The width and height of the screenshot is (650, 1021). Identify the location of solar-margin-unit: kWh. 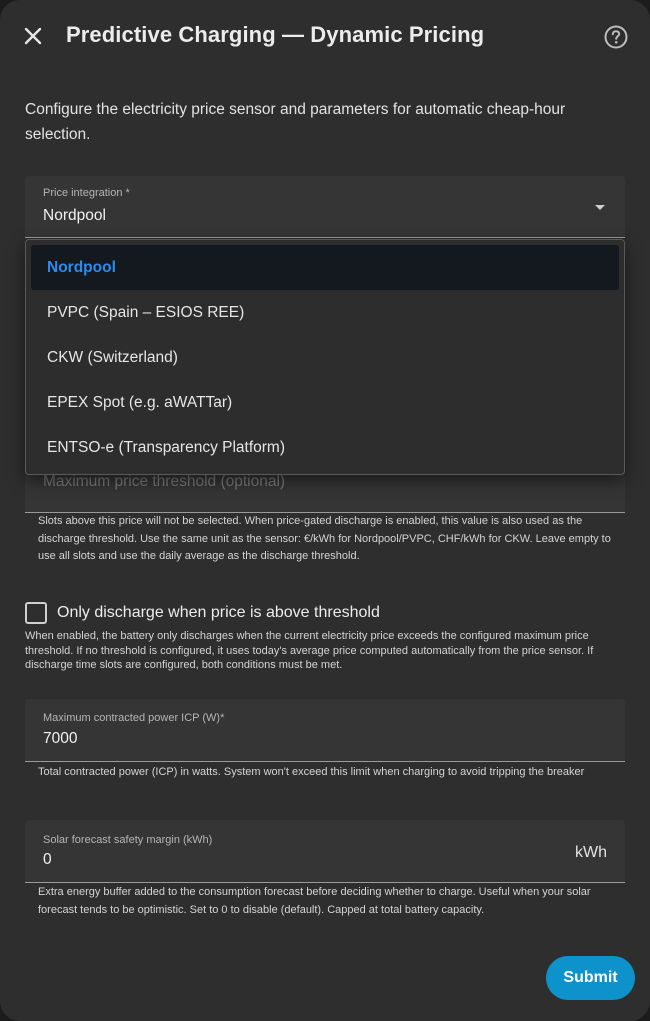
(591, 852).